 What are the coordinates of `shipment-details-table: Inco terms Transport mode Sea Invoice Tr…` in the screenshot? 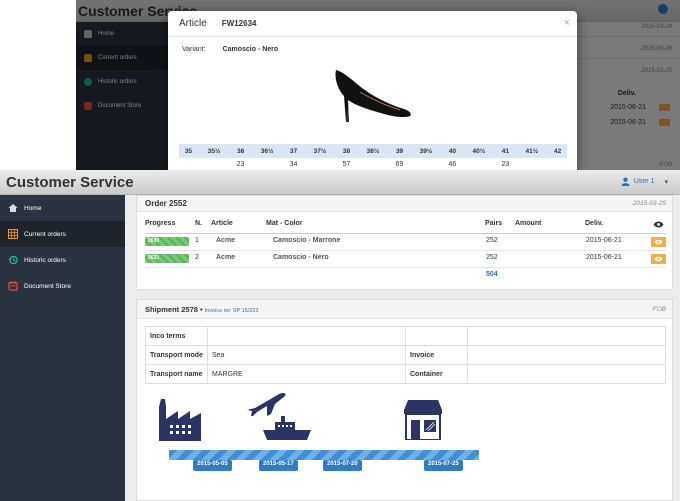 It's located at (405, 355).